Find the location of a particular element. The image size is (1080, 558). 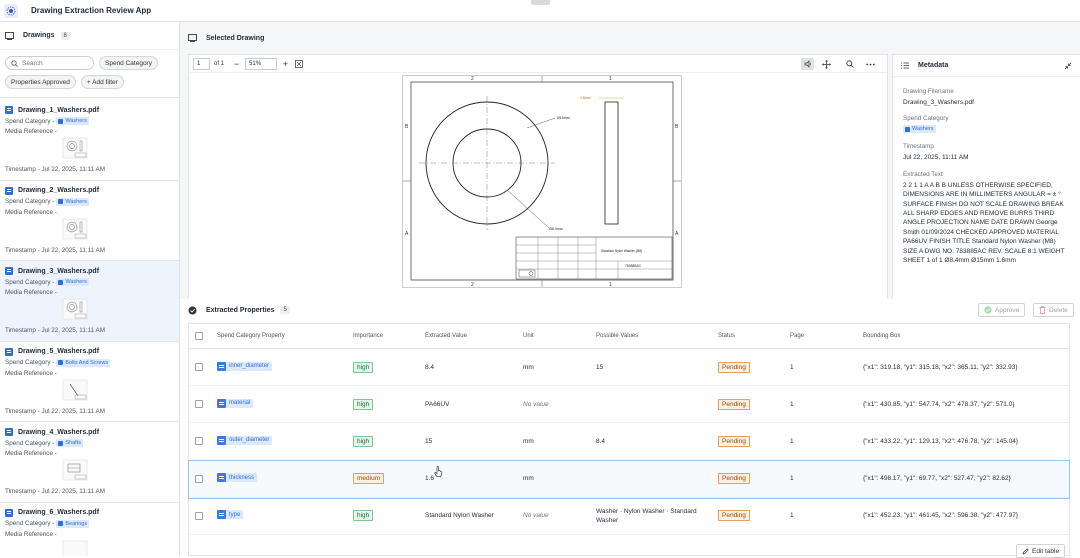

extracted-value: Standard Nylon Washer is located at coordinates (459, 516).